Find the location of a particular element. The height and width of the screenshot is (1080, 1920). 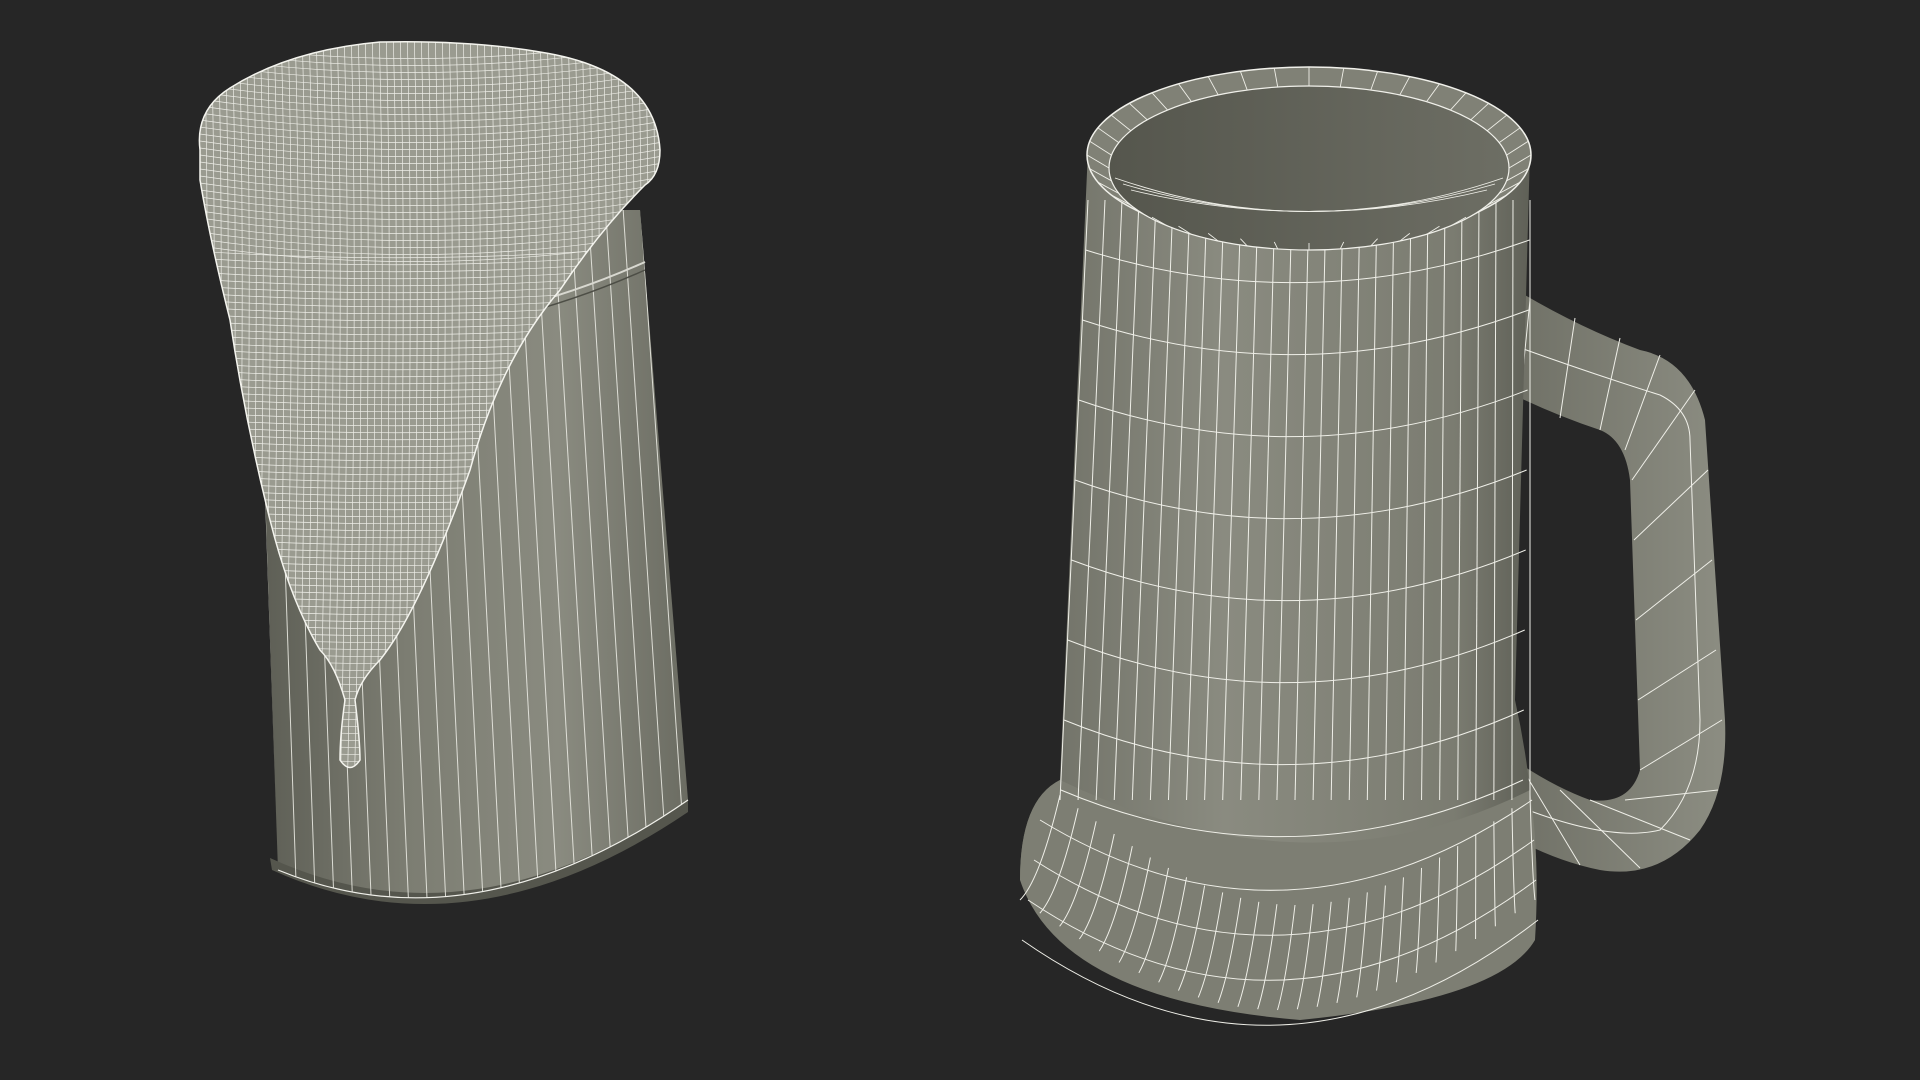

wire-edge is located at coordinates (189, 415).